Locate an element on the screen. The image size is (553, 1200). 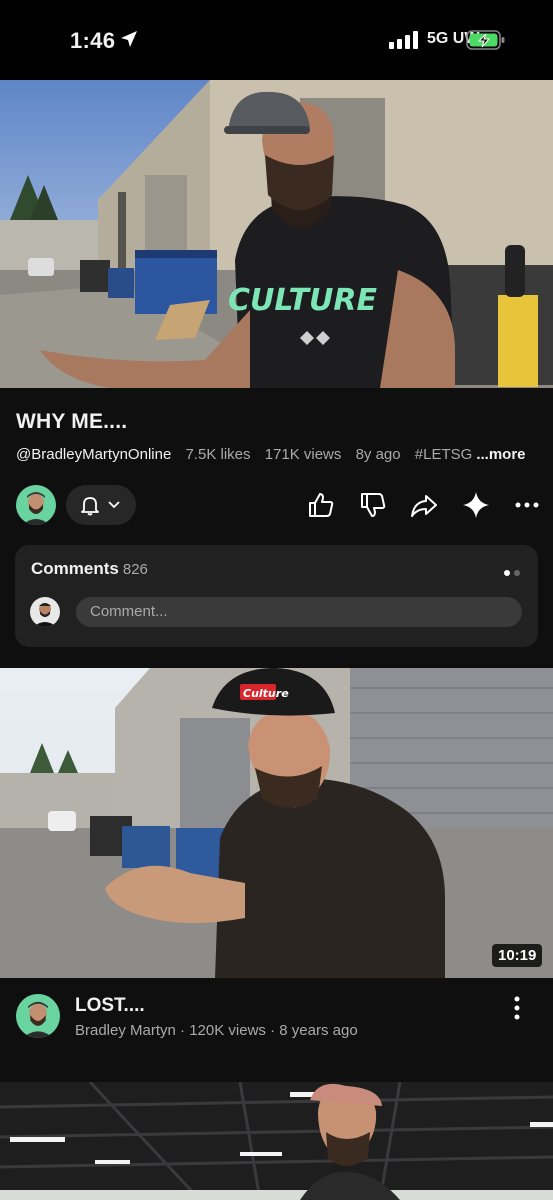
feed-video-thumbnail is located at coordinates (276, 1141).